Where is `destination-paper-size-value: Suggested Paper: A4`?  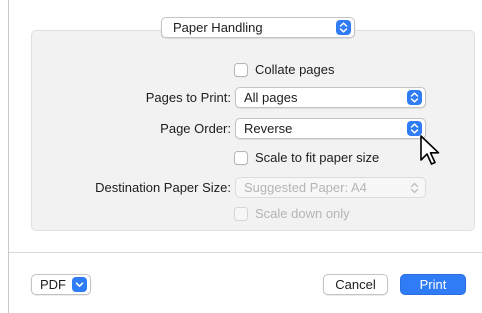 destination-paper-size-value: Suggested Paper: A4 is located at coordinates (305, 187).